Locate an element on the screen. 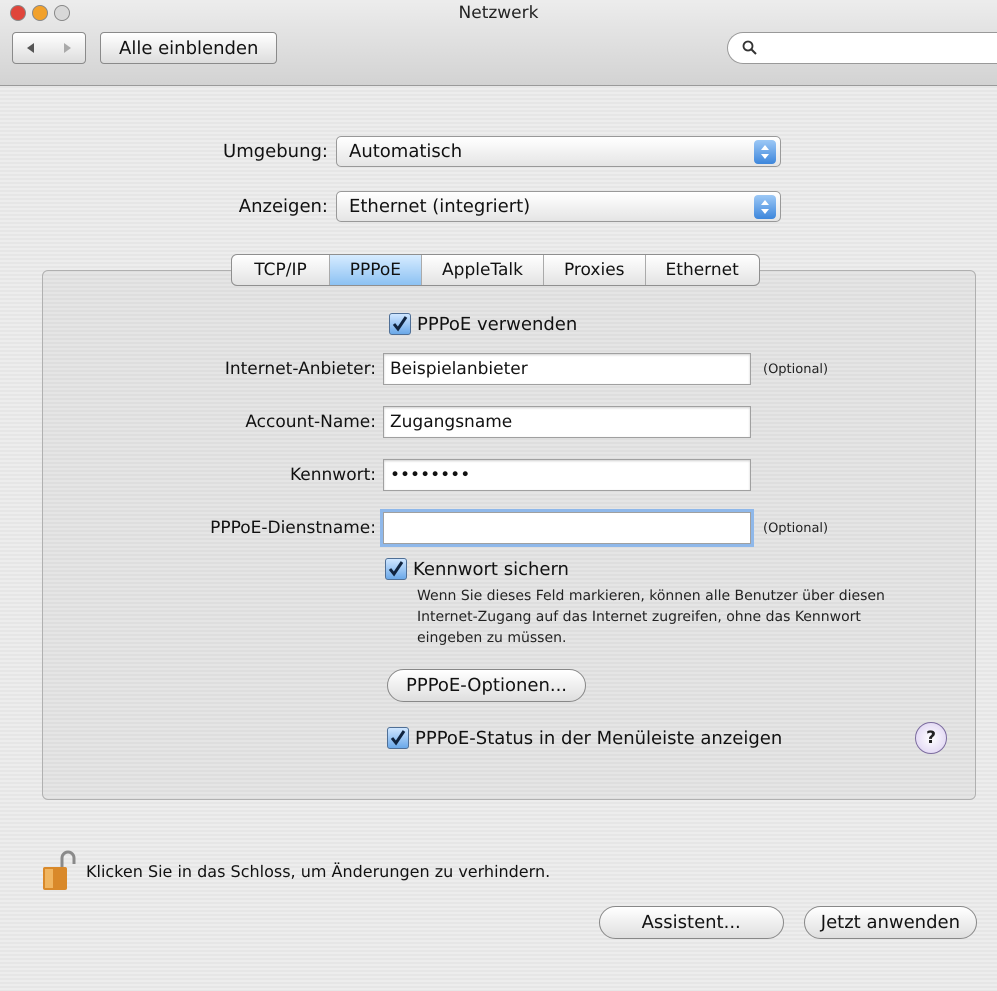 The width and height of the screenshot is (997, 991). search-icon is located at coordinates (750, 48).